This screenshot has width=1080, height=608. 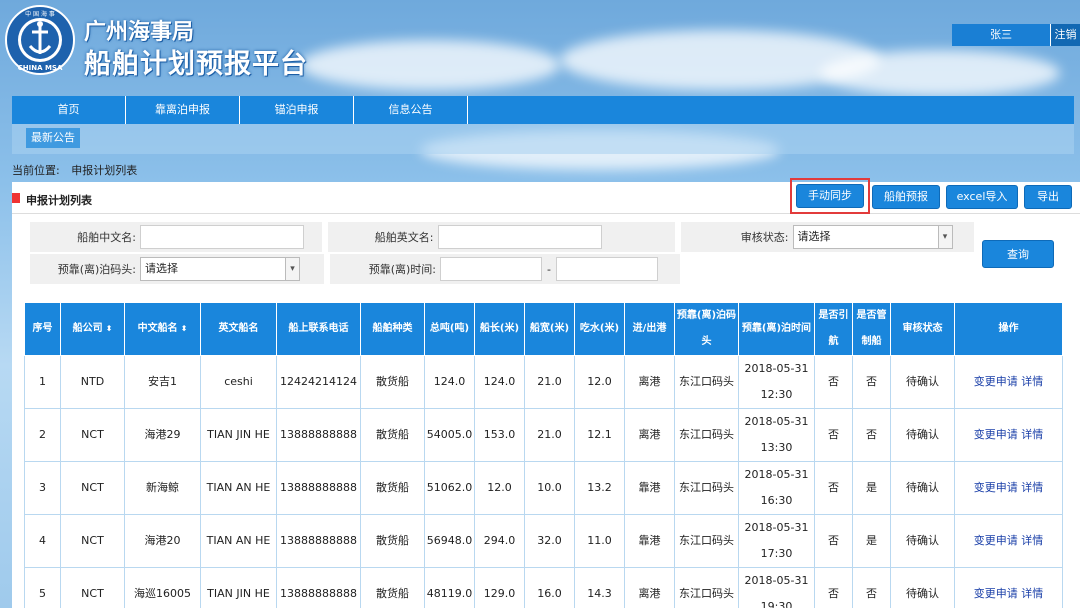 I want to click on cell-tonnage: 48119.0, so click(x=449, y=587).